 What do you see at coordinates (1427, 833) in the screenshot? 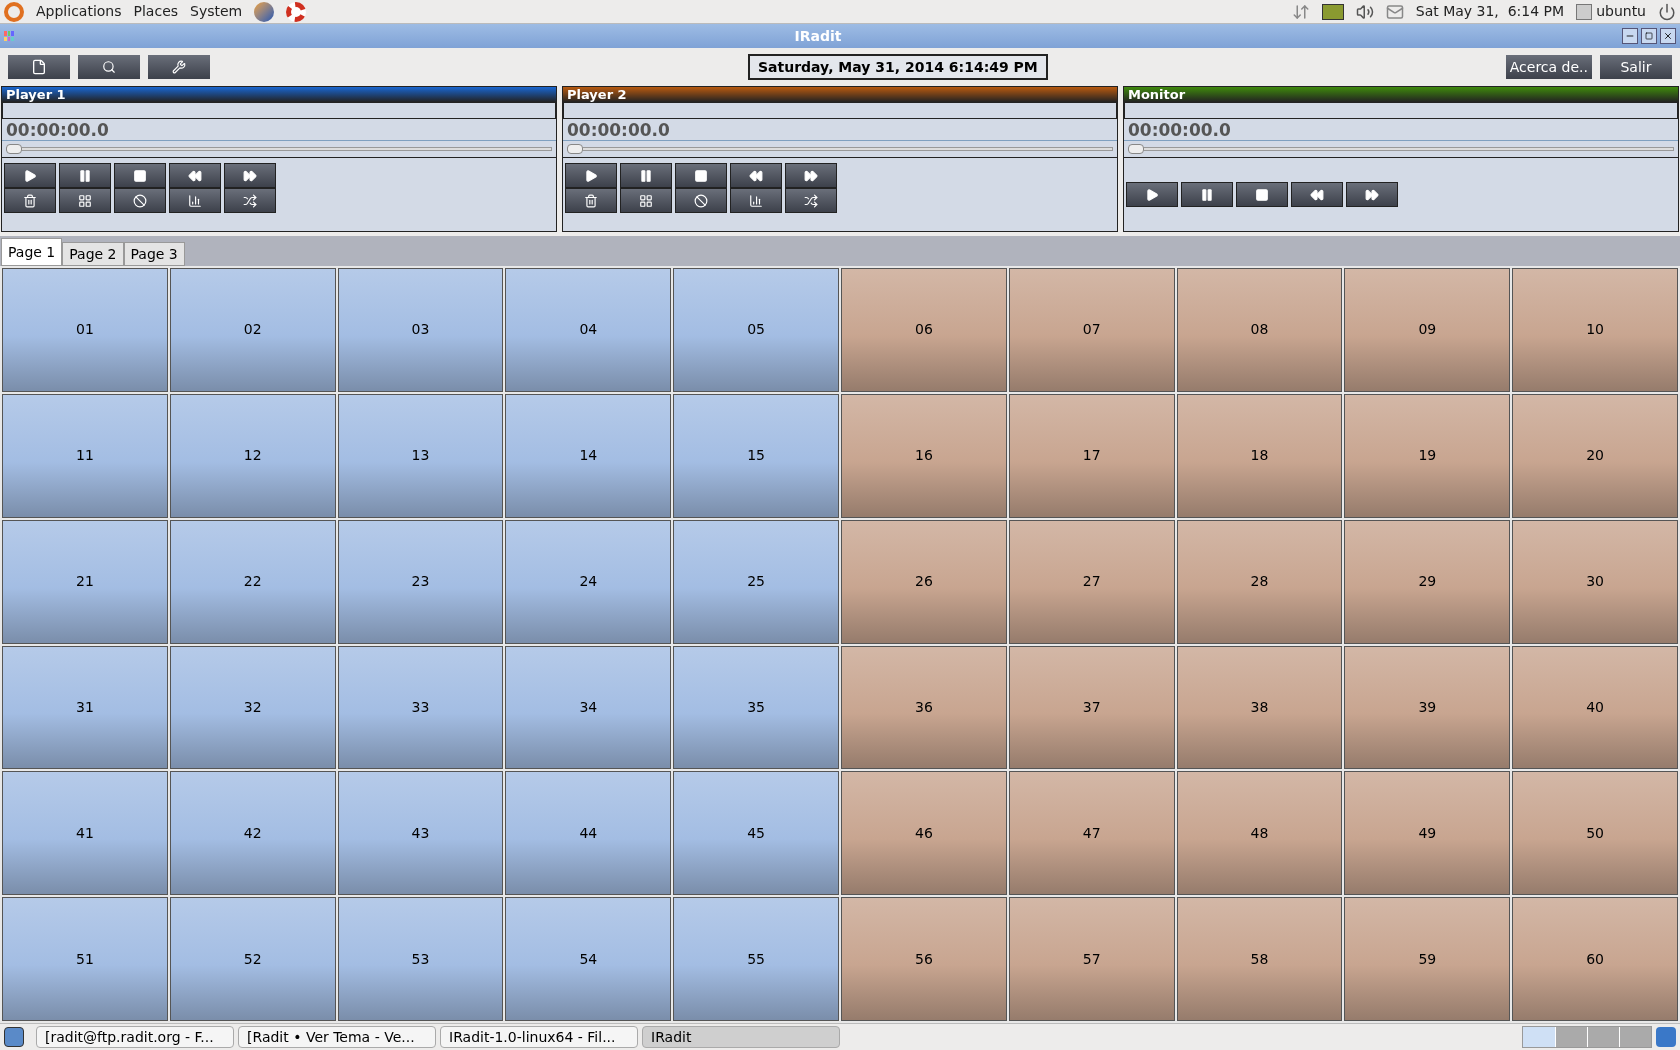
I see `sound-pad: 49` at bounding box center [1427, 833].